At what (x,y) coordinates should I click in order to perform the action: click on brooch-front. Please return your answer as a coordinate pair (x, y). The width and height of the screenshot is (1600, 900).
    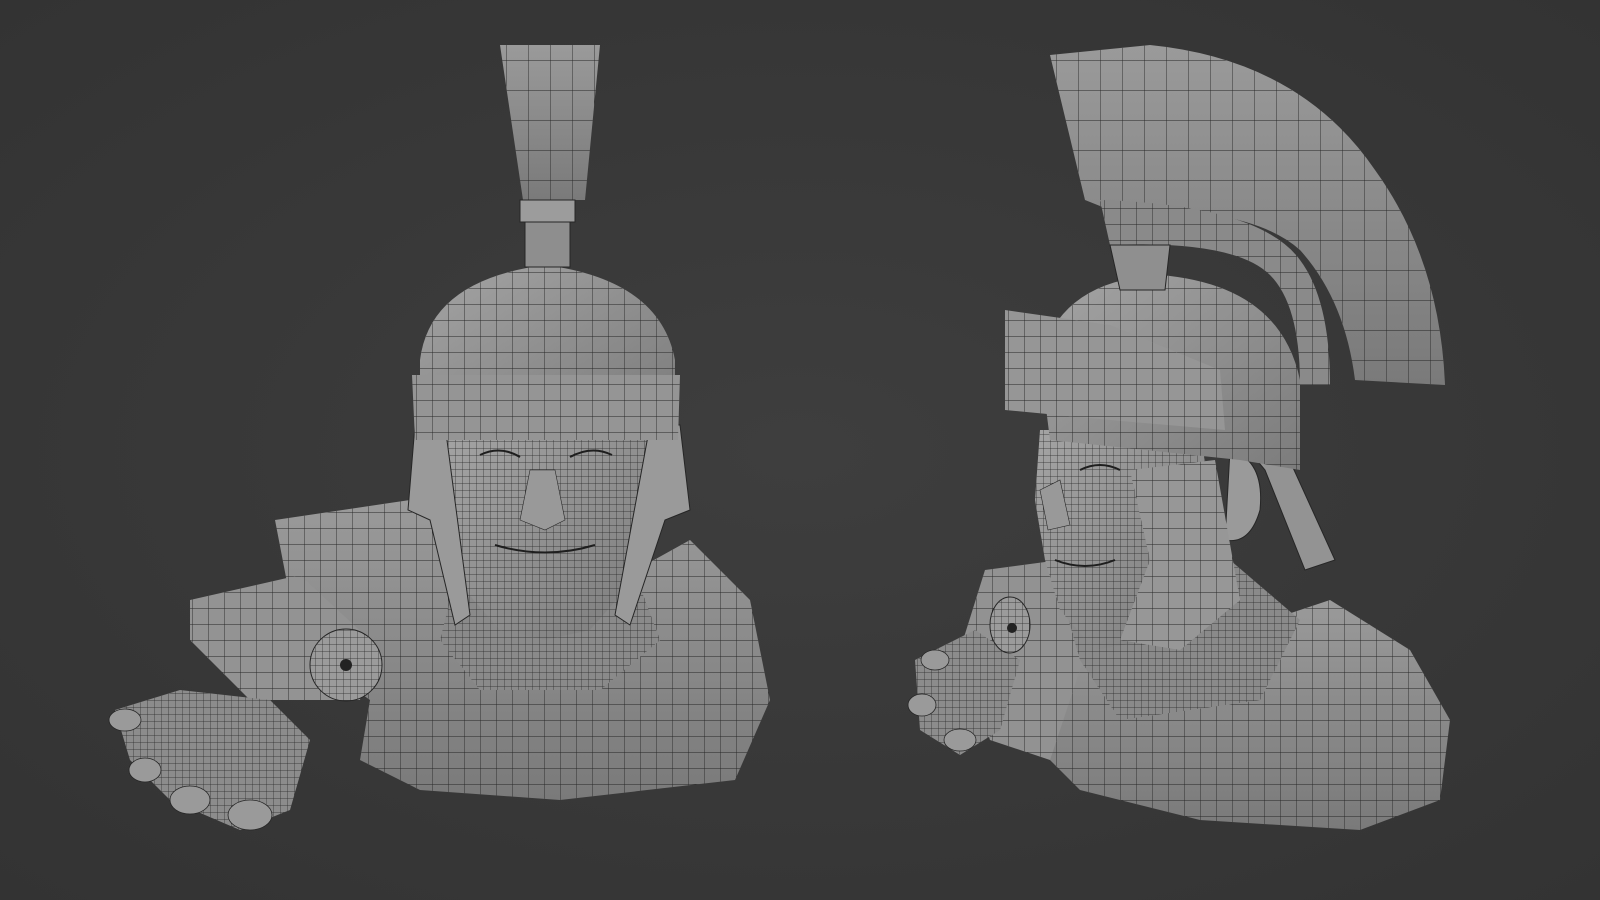
    Looking at the image, I should click on (346, 665).